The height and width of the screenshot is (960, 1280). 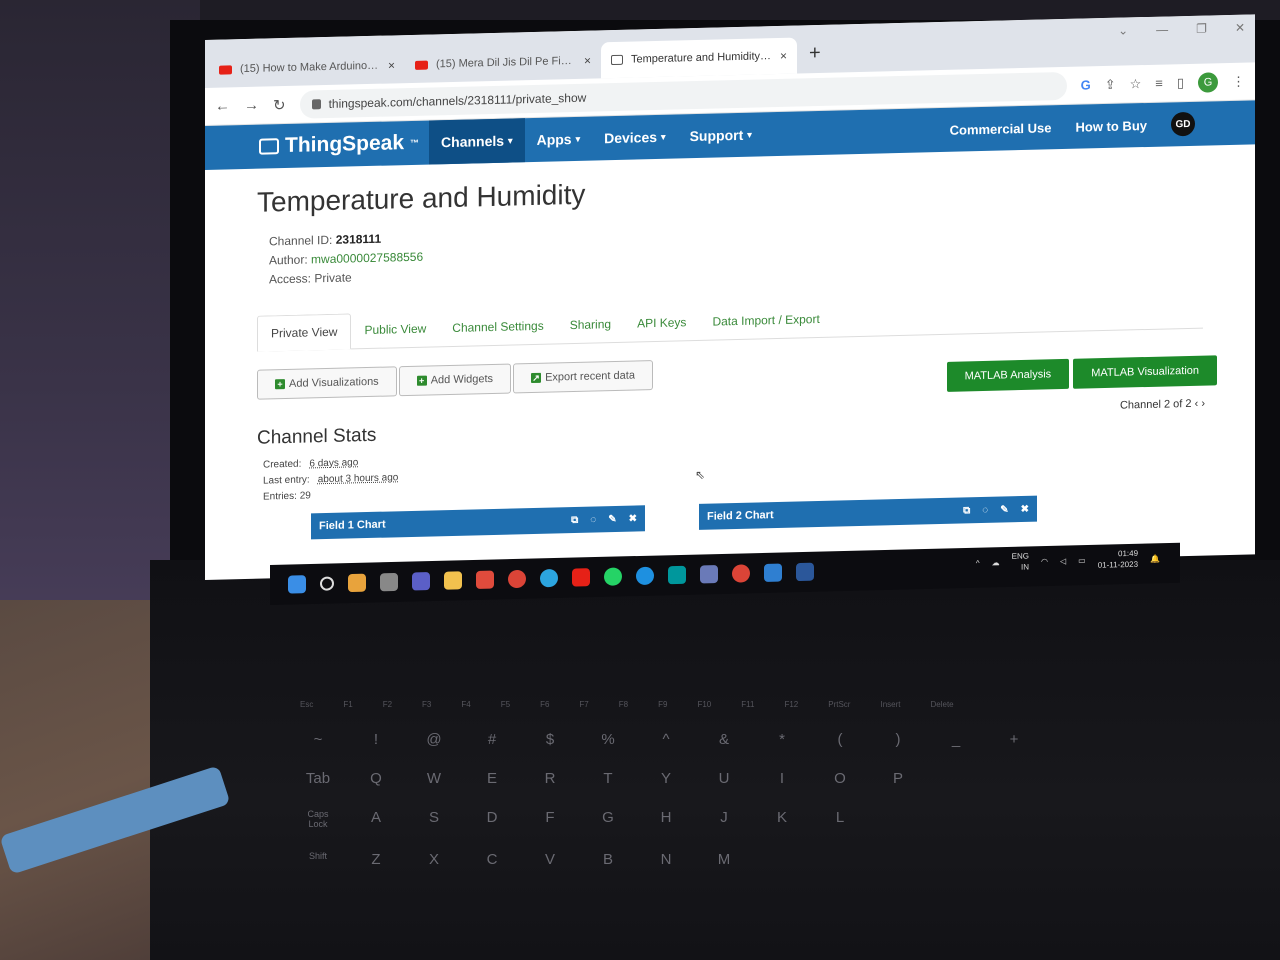 I want to click on back-icon: ←, so click(x=222, y=105).